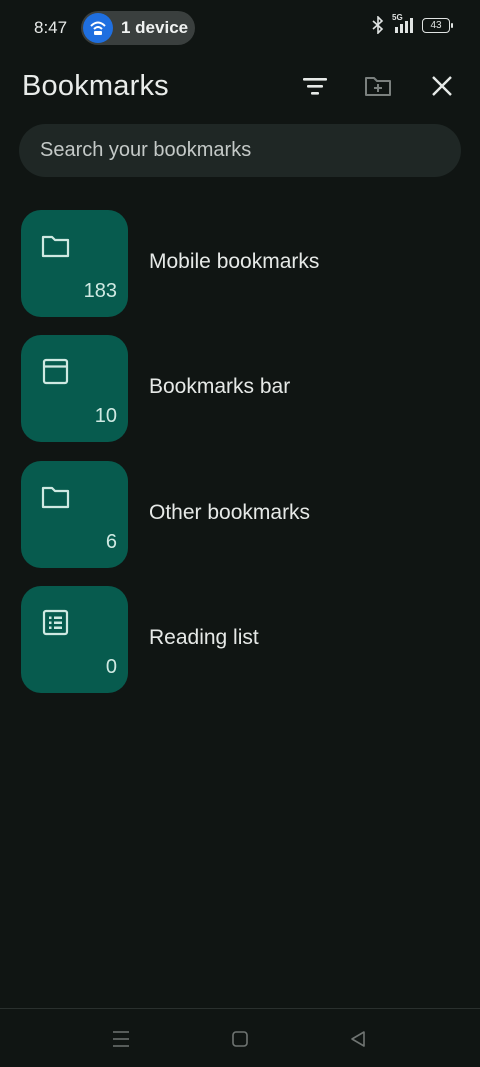 The image size is (480, 1067). I want to click on new-folder-icon, so click(378, 86).